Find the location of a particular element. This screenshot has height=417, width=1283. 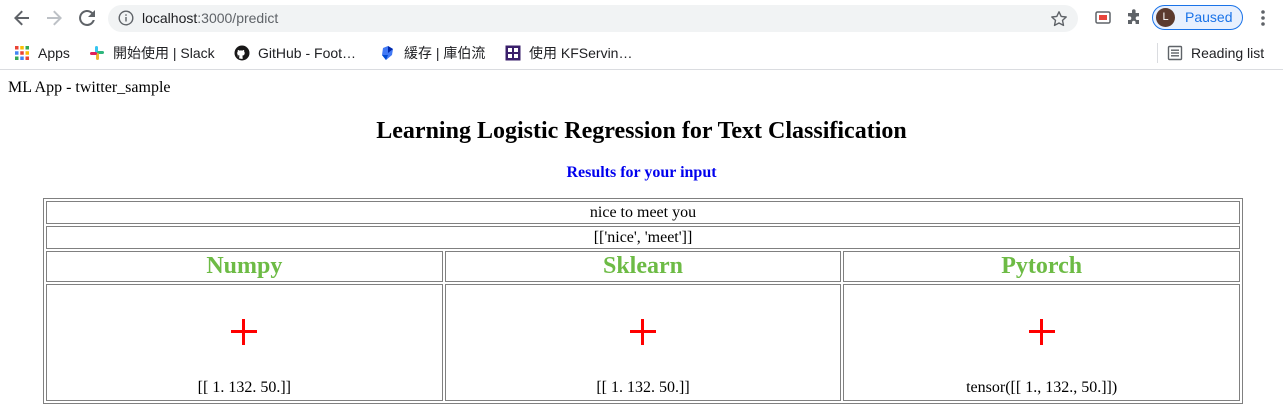

reading-list-label: Reading list is located at coordinates (1228, 53).